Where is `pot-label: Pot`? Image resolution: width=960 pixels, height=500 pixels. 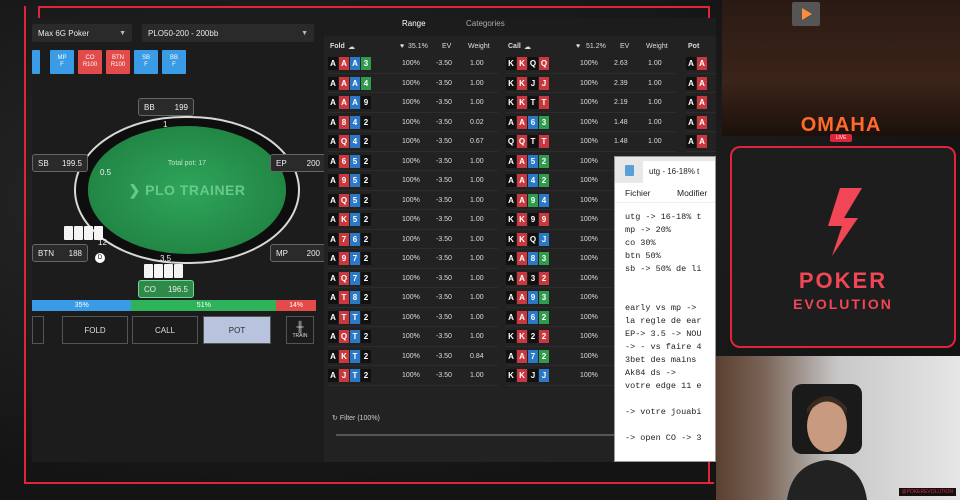 pot-label: Pot is located at coordinates (694, 46).